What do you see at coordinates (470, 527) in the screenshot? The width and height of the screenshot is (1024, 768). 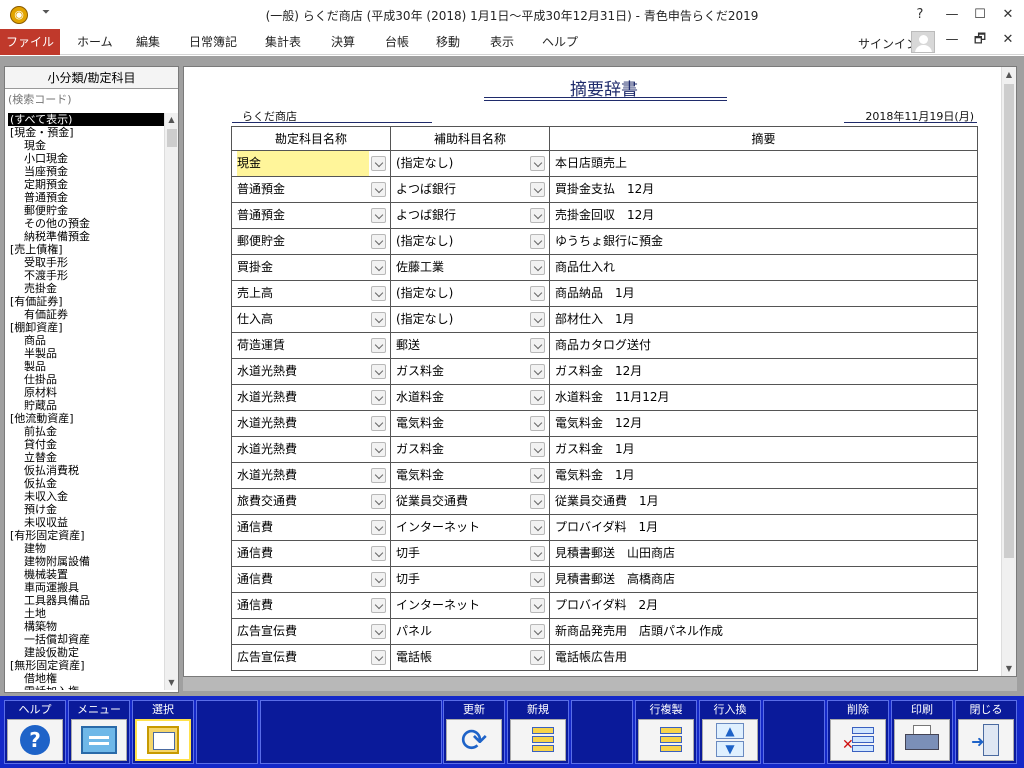 I see `sub-account-cell: インターネット` at bounding box center [470, 527].